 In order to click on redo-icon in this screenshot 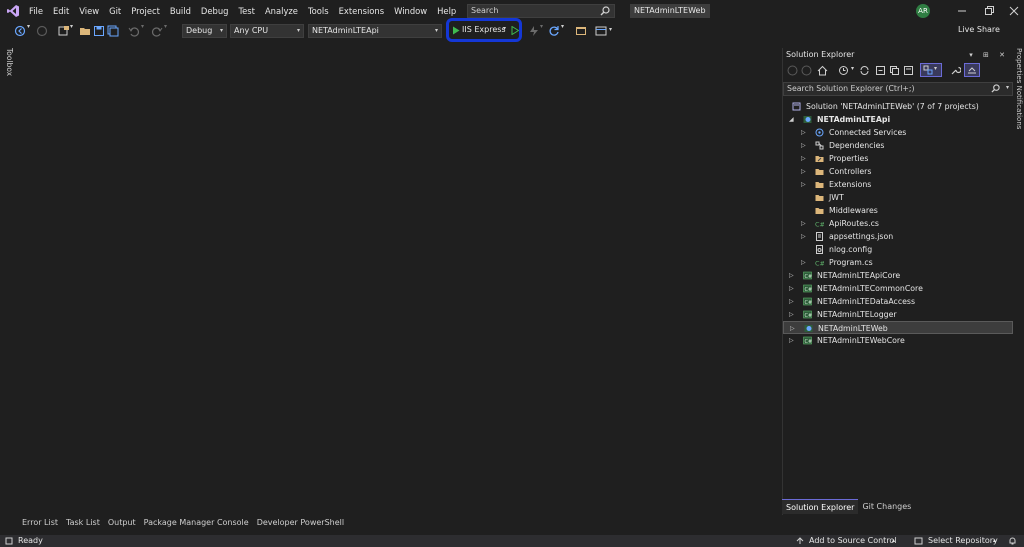, I will do `click(157, 31)`.